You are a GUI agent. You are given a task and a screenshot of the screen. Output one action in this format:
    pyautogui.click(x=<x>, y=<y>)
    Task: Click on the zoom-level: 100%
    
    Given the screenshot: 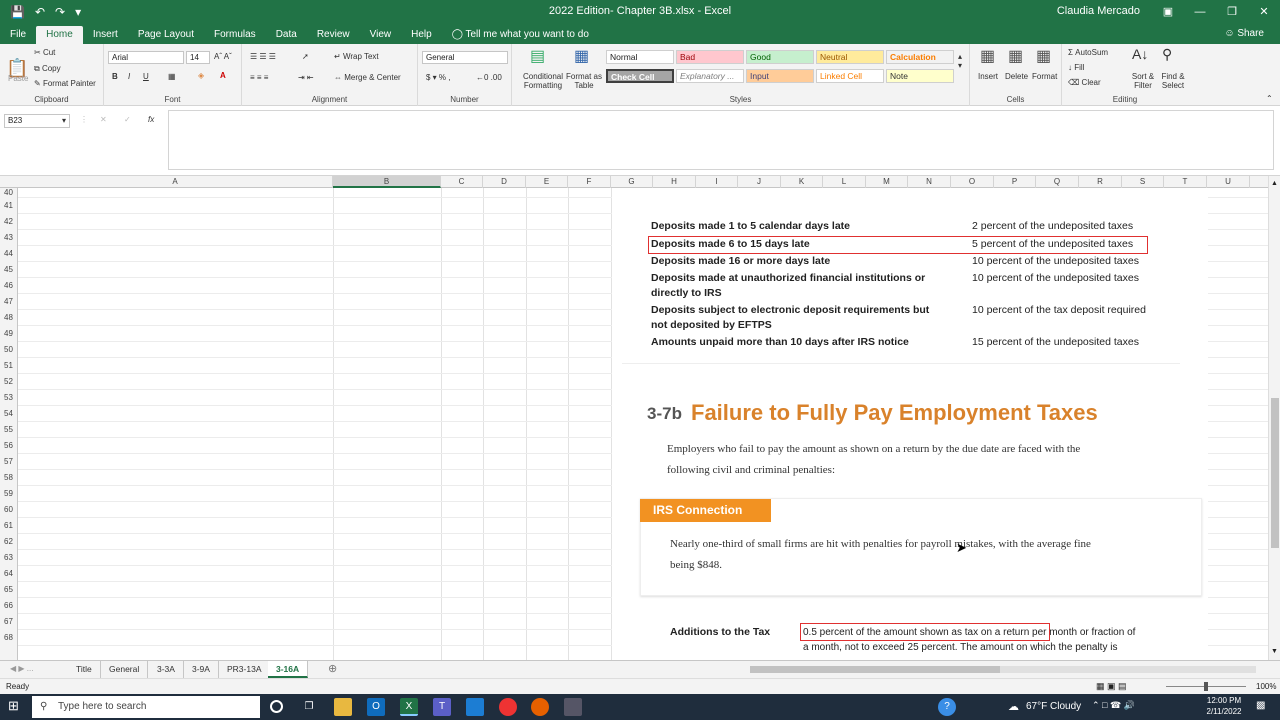 What is the action you would take?
    pyautogui.click(x=1266, y=686)
    